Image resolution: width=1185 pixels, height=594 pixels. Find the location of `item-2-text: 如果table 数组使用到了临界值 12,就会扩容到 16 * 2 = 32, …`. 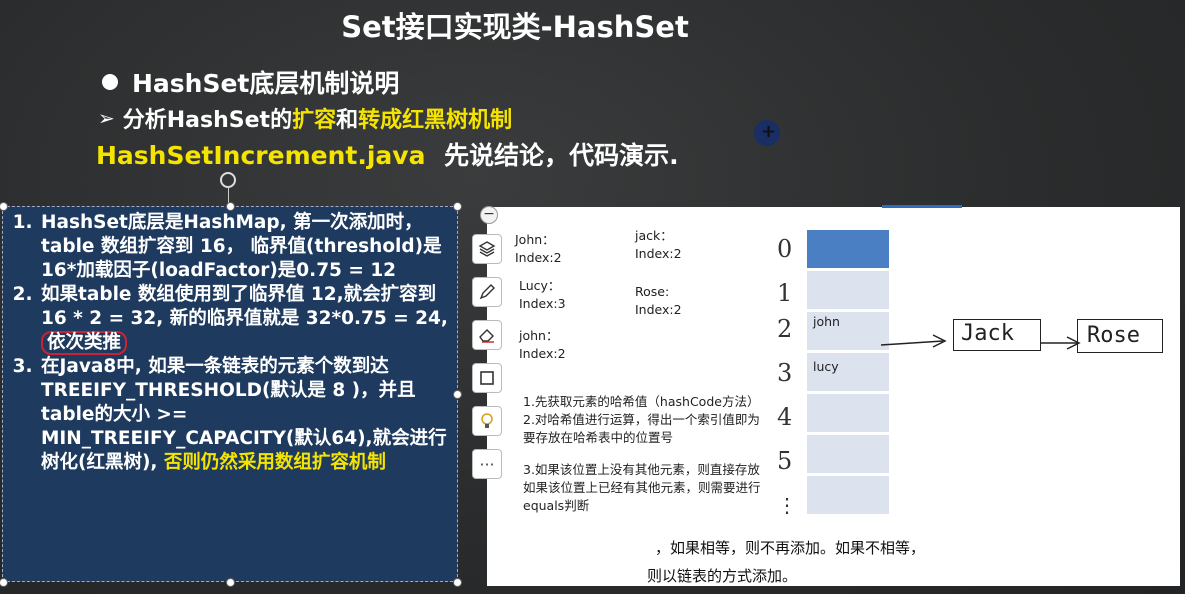

item-2-text: 如果table 数组使用到了临界值 12,就会扩容到 16 * 2 = 32, … is located at coordinates (244, 306).